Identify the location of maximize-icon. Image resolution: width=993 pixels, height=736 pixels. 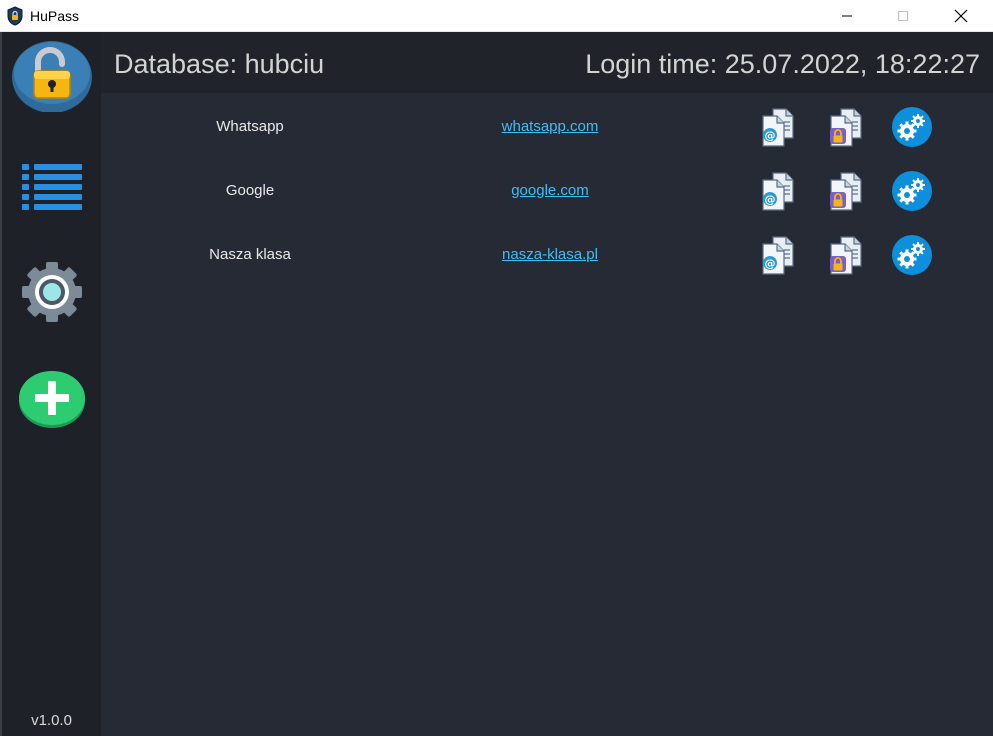
(903, 16).